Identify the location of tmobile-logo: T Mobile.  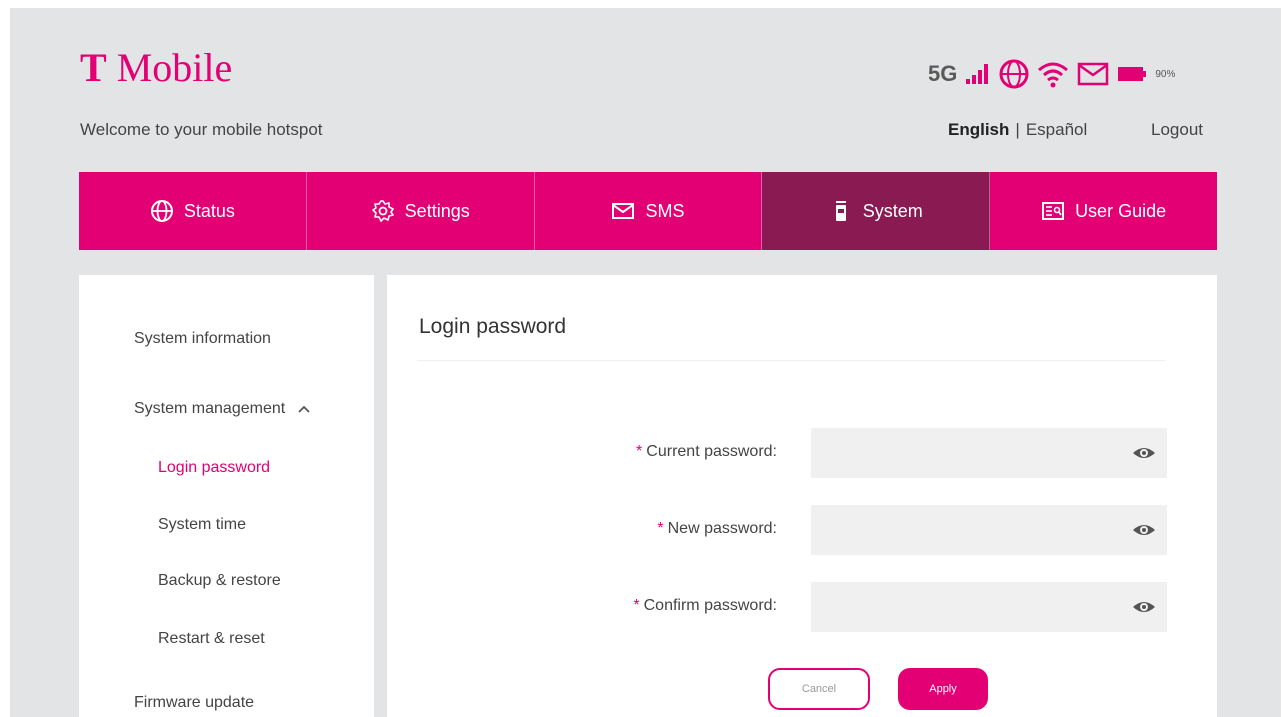
(156, 68).